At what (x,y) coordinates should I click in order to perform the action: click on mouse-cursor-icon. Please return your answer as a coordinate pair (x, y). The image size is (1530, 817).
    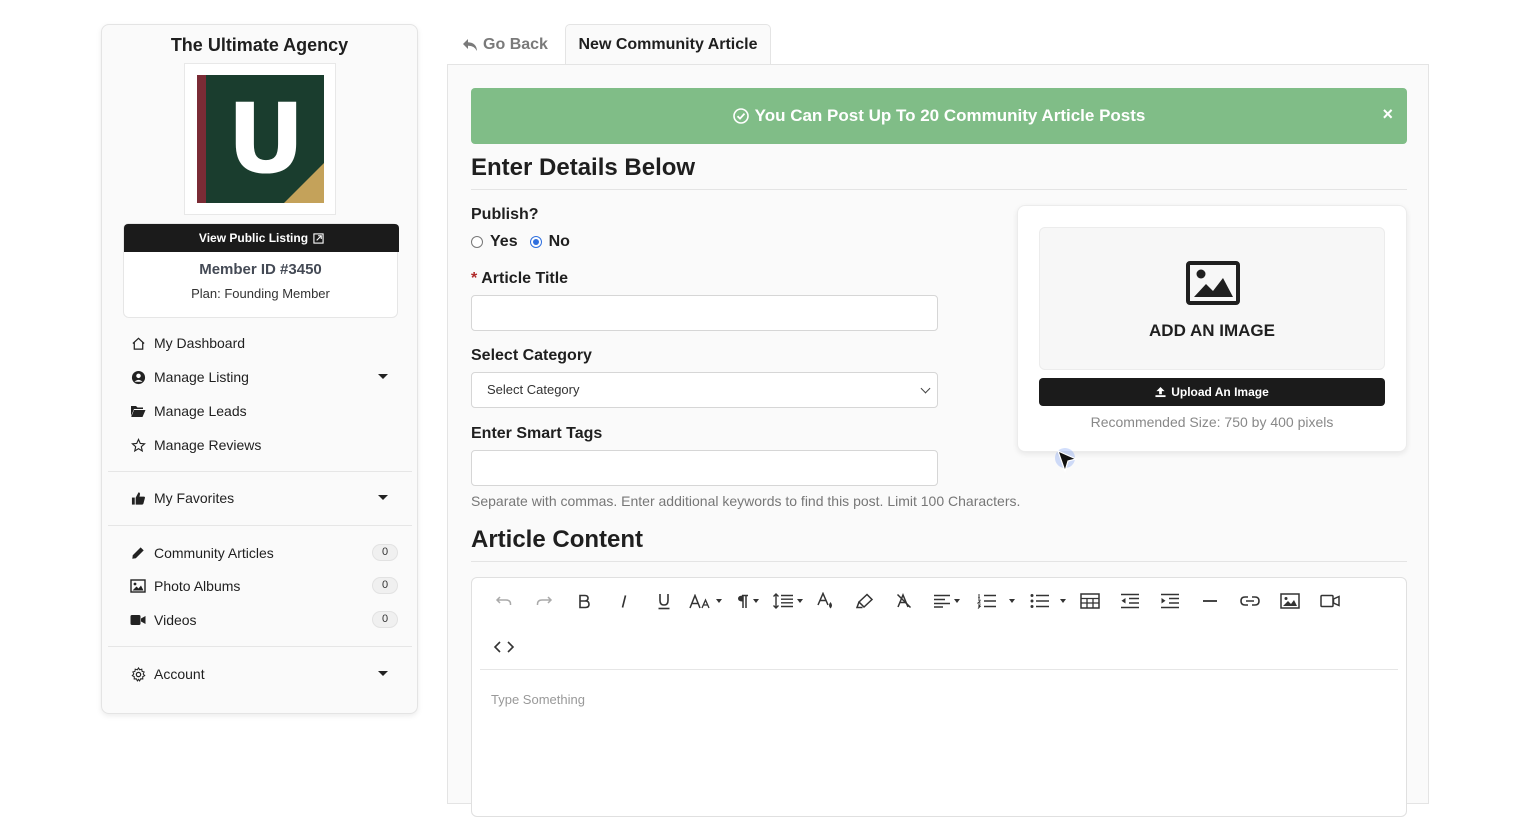
    Looking at the image, I should click on (1070, 463).